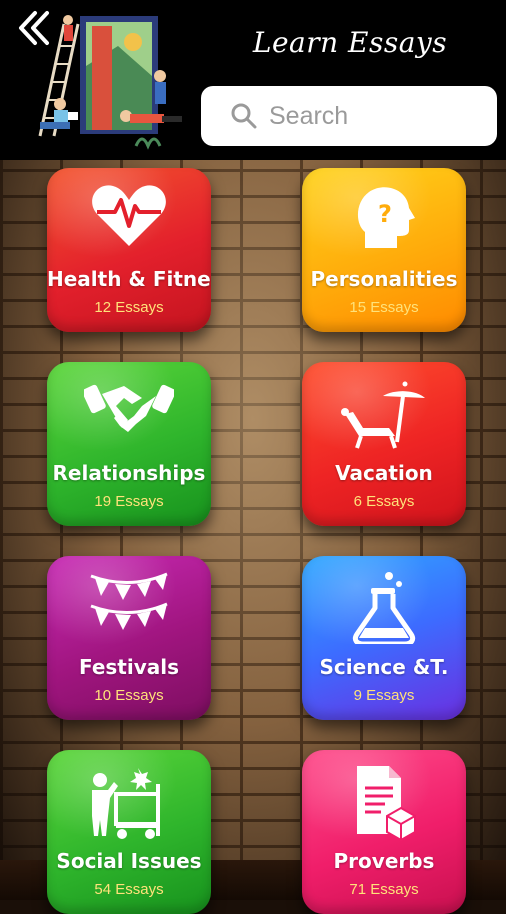 The width and height of the screenshot is (506, 914). Describe the element at coordinates (129, 408) in the screenshot. I see `handshake-icon` at that location.